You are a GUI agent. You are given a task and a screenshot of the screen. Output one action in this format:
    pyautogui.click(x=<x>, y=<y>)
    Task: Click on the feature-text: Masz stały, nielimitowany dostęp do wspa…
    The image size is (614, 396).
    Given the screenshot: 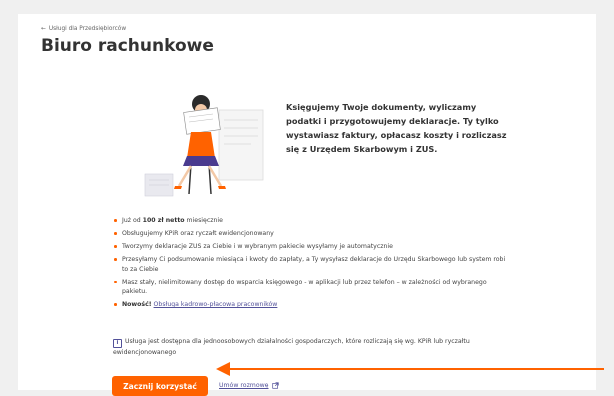 What is the action you would take?
    pyautogui.click(x=304, y=287)
    